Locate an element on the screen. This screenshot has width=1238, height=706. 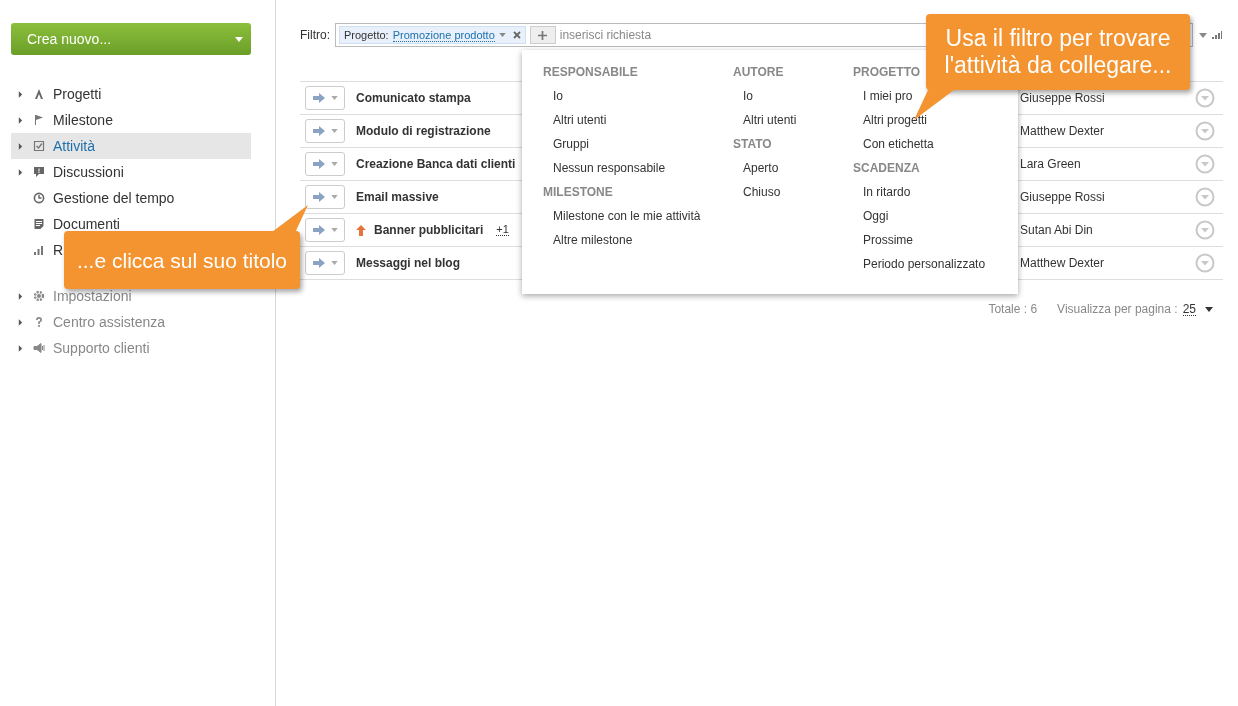
sidebar-item: Centro assistenza is located at coordinates (88, 322).